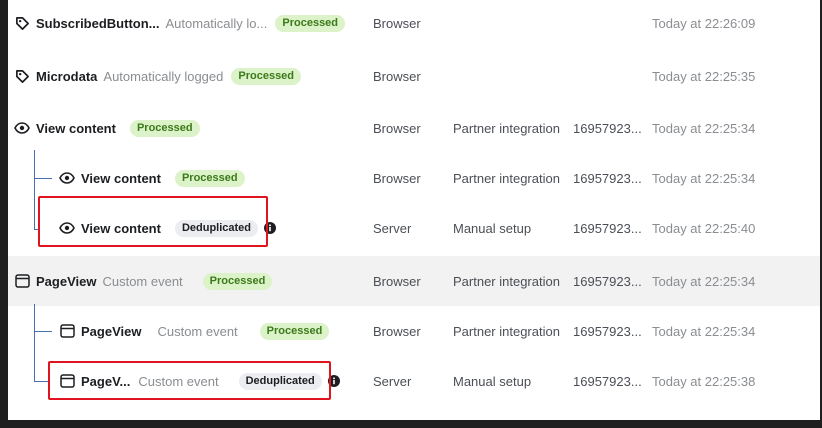 This screenshot has width=822, height=428. What do you see at coordinates (66, 76) in the screenshot?
I see `event-name: Microdata` at bounding box center [66, 76].